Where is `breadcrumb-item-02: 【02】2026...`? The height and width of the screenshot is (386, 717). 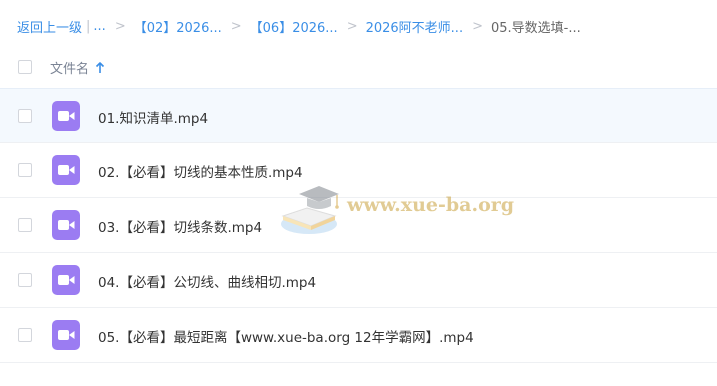 breadcrumb-item-02: 【02】2026... is located at coordinates (178, 26).